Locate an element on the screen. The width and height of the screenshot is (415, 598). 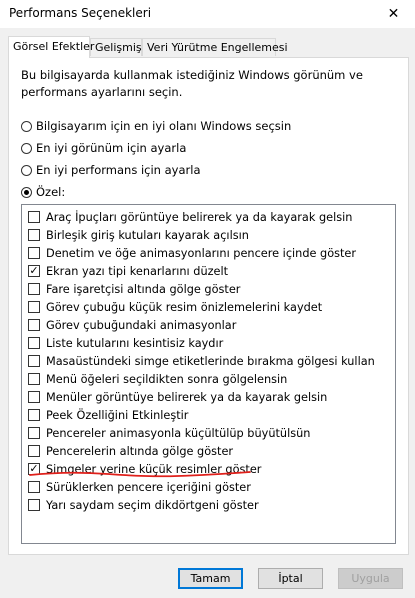
effect-checkbox-item: Fare işaretçisi altında gölge göster is located at coordinates (134, 289).